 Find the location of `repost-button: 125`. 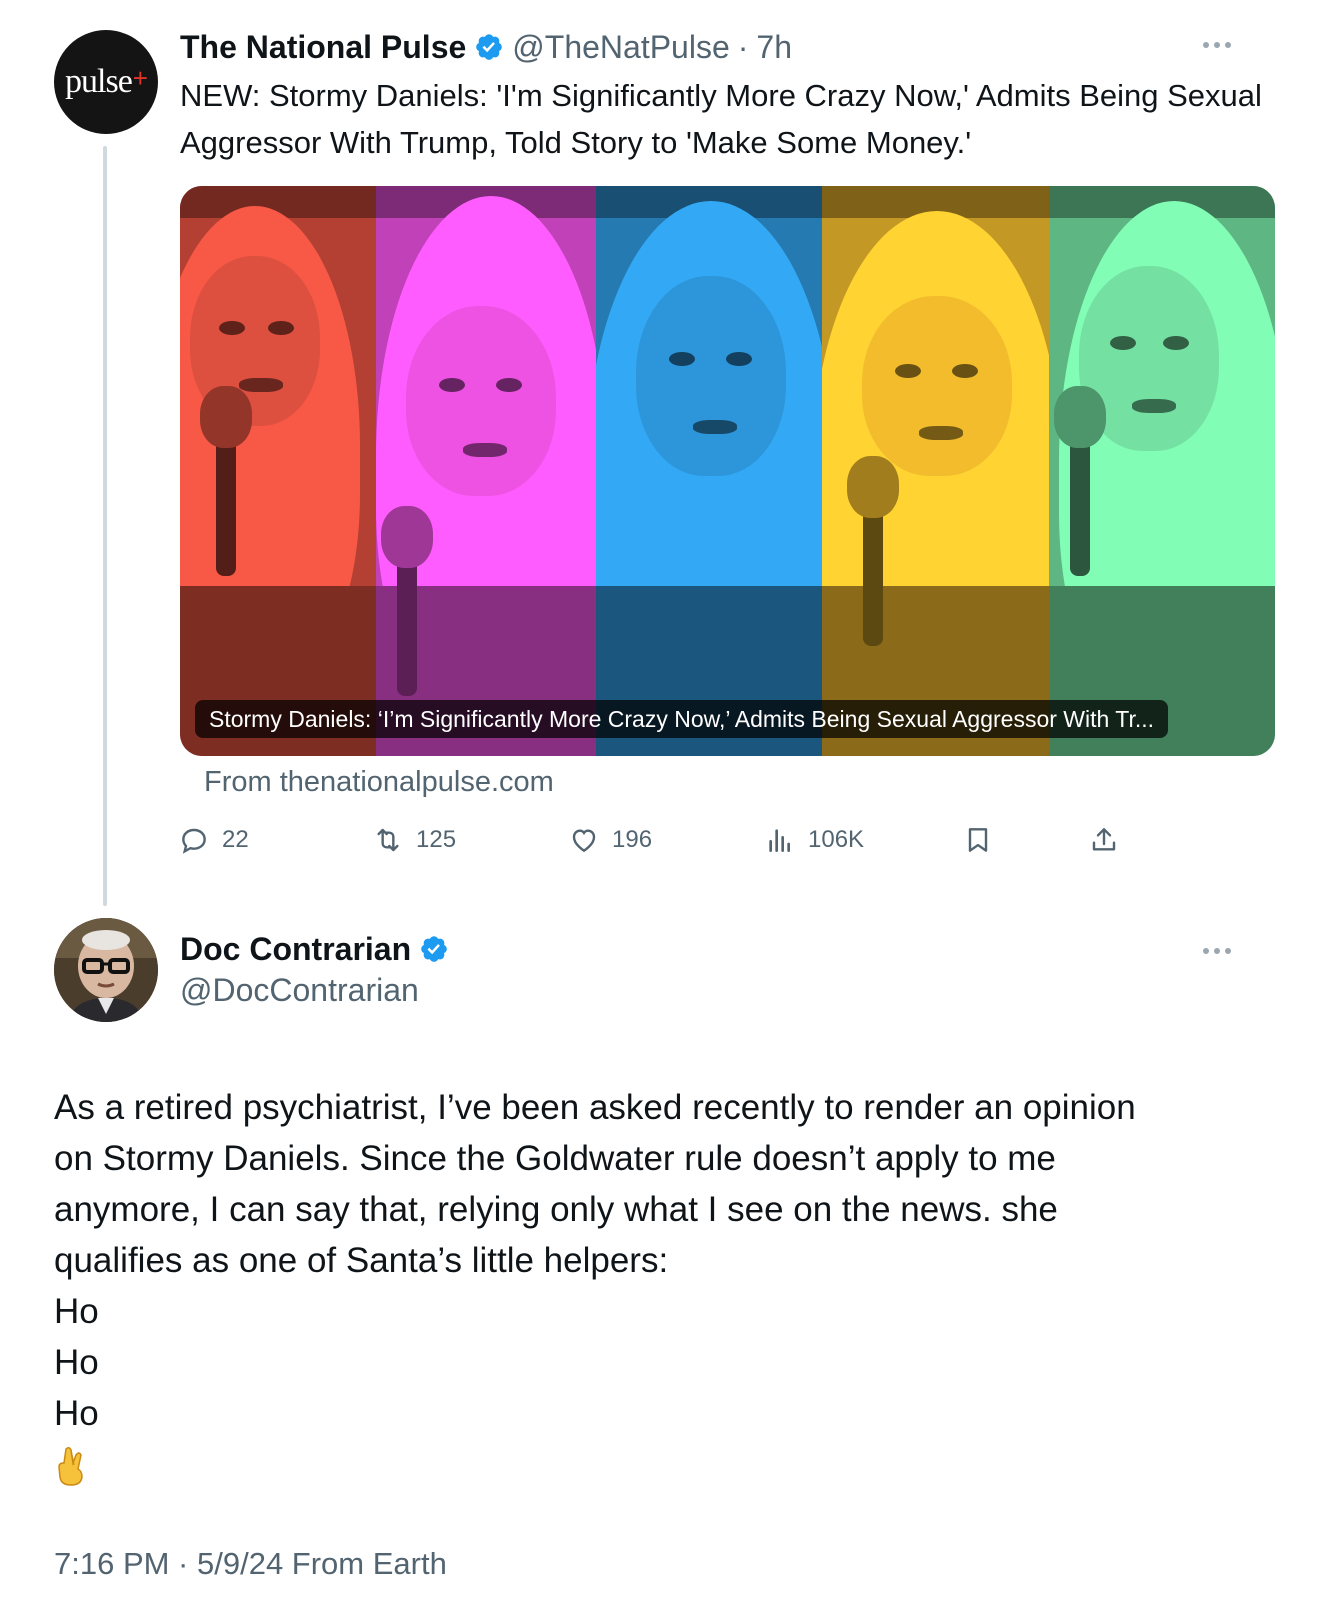

repost-button: 125 is located at coordinates (414, 840).